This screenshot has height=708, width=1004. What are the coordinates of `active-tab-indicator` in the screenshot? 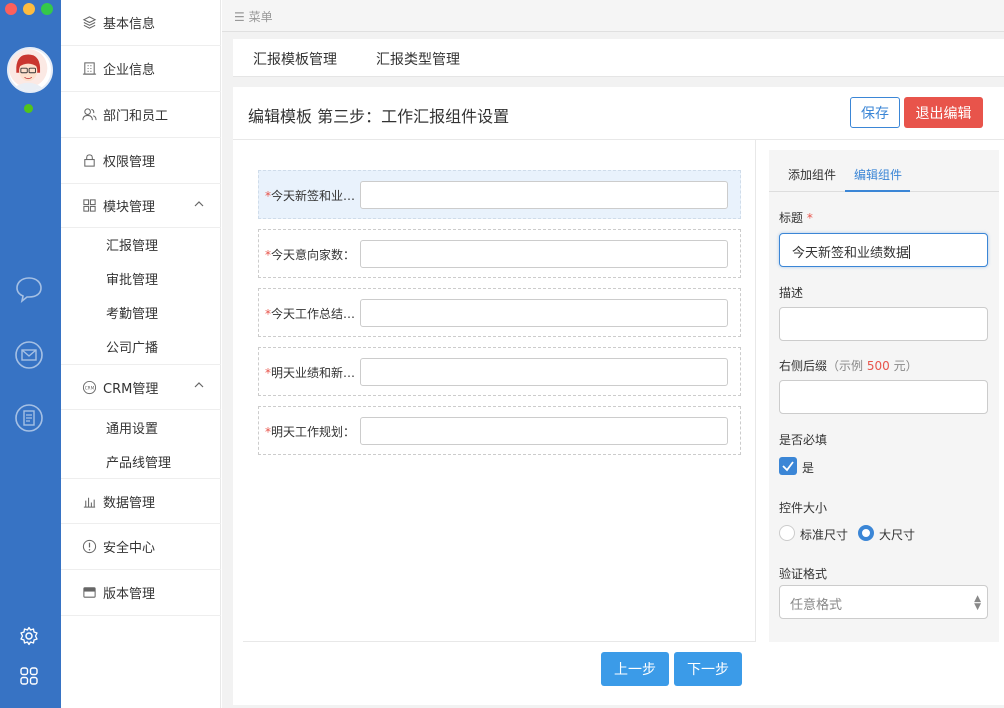 It's located at (877, 191).